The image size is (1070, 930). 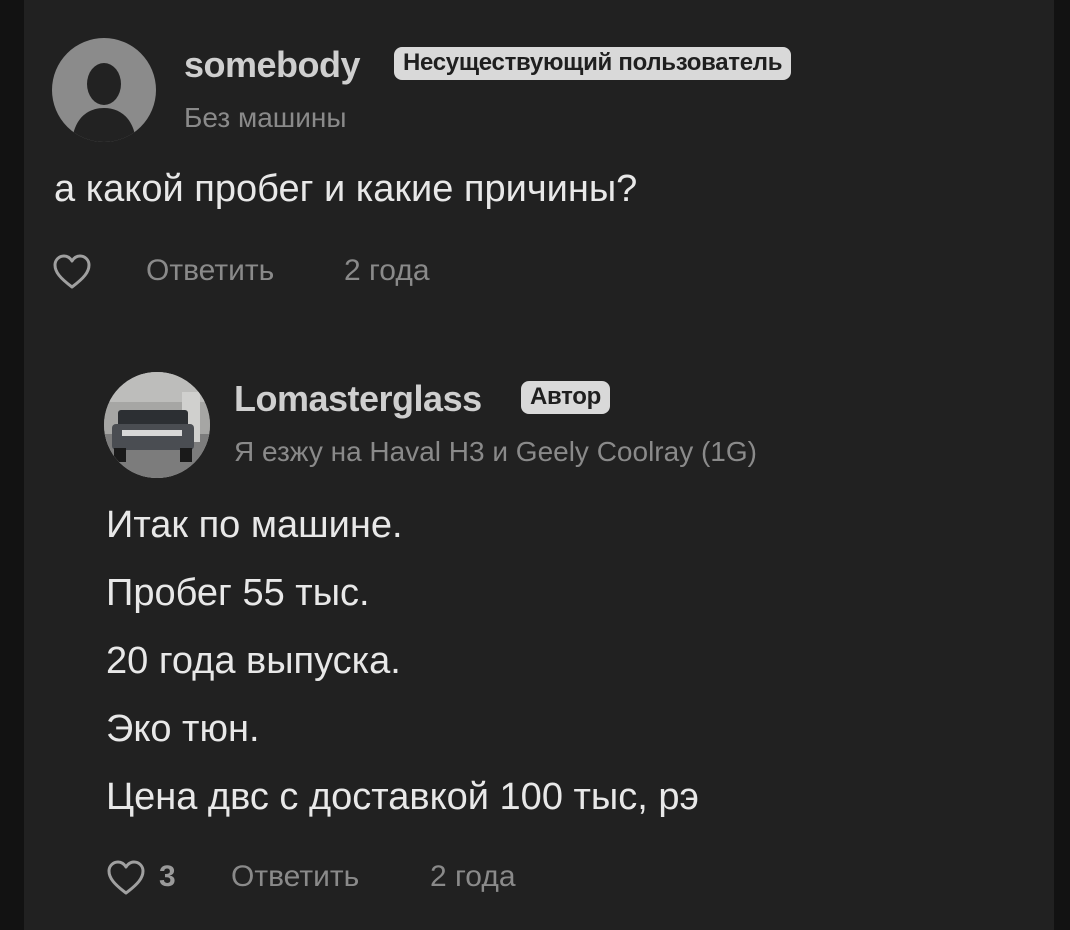 What do you see at coordinates (295, 877) in the screenshot?
I see `reply-button: Ответить` at bounding box center [295, 877].